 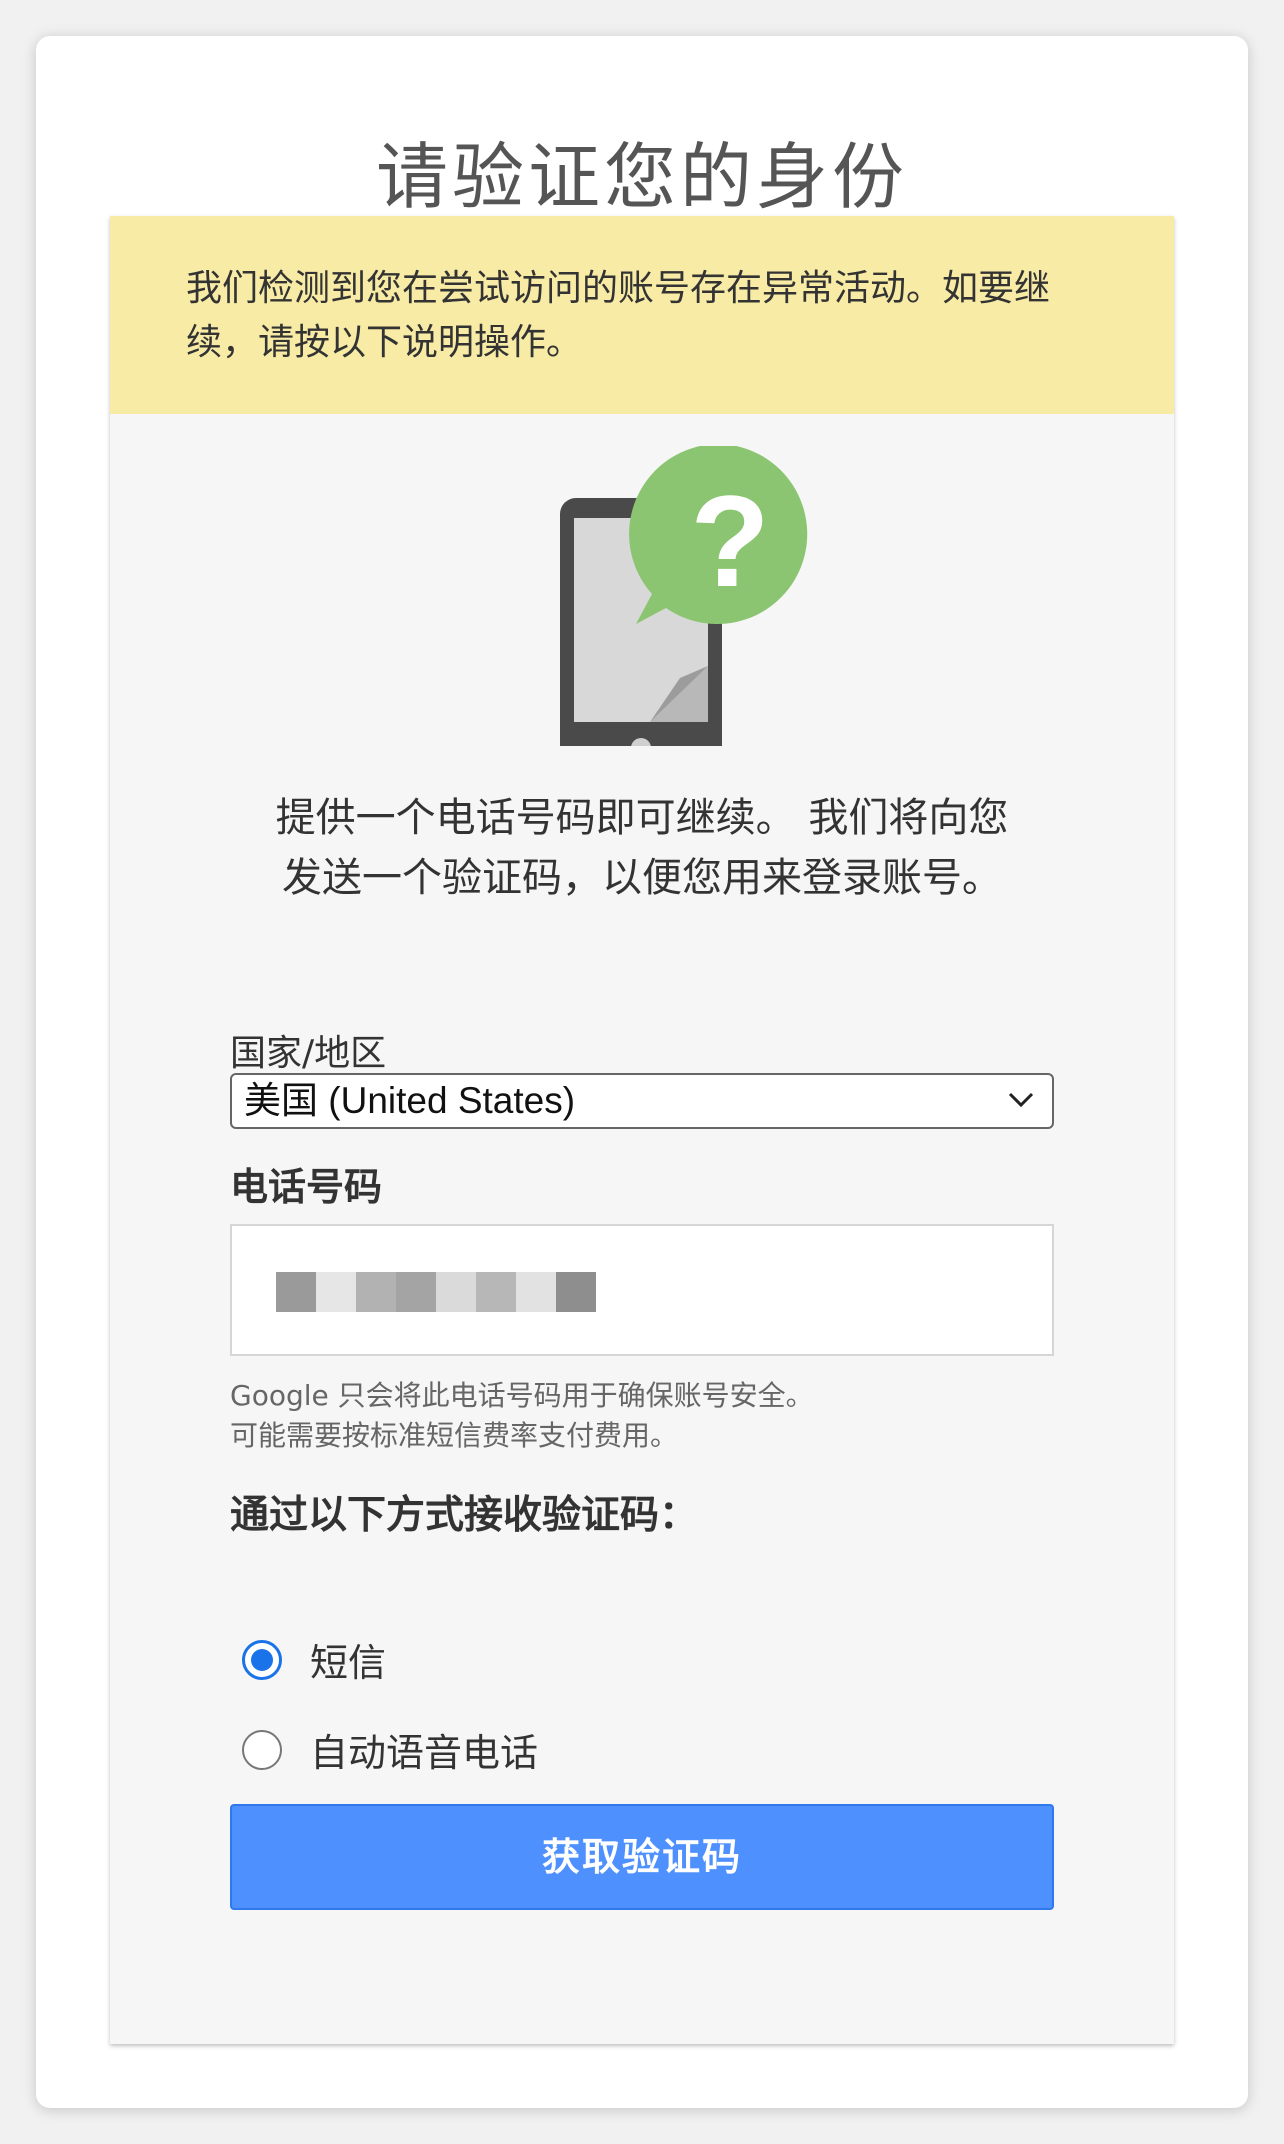 I want to click on method-label: 通过以下方式接收验证码：, so click(x=464, y=1515).